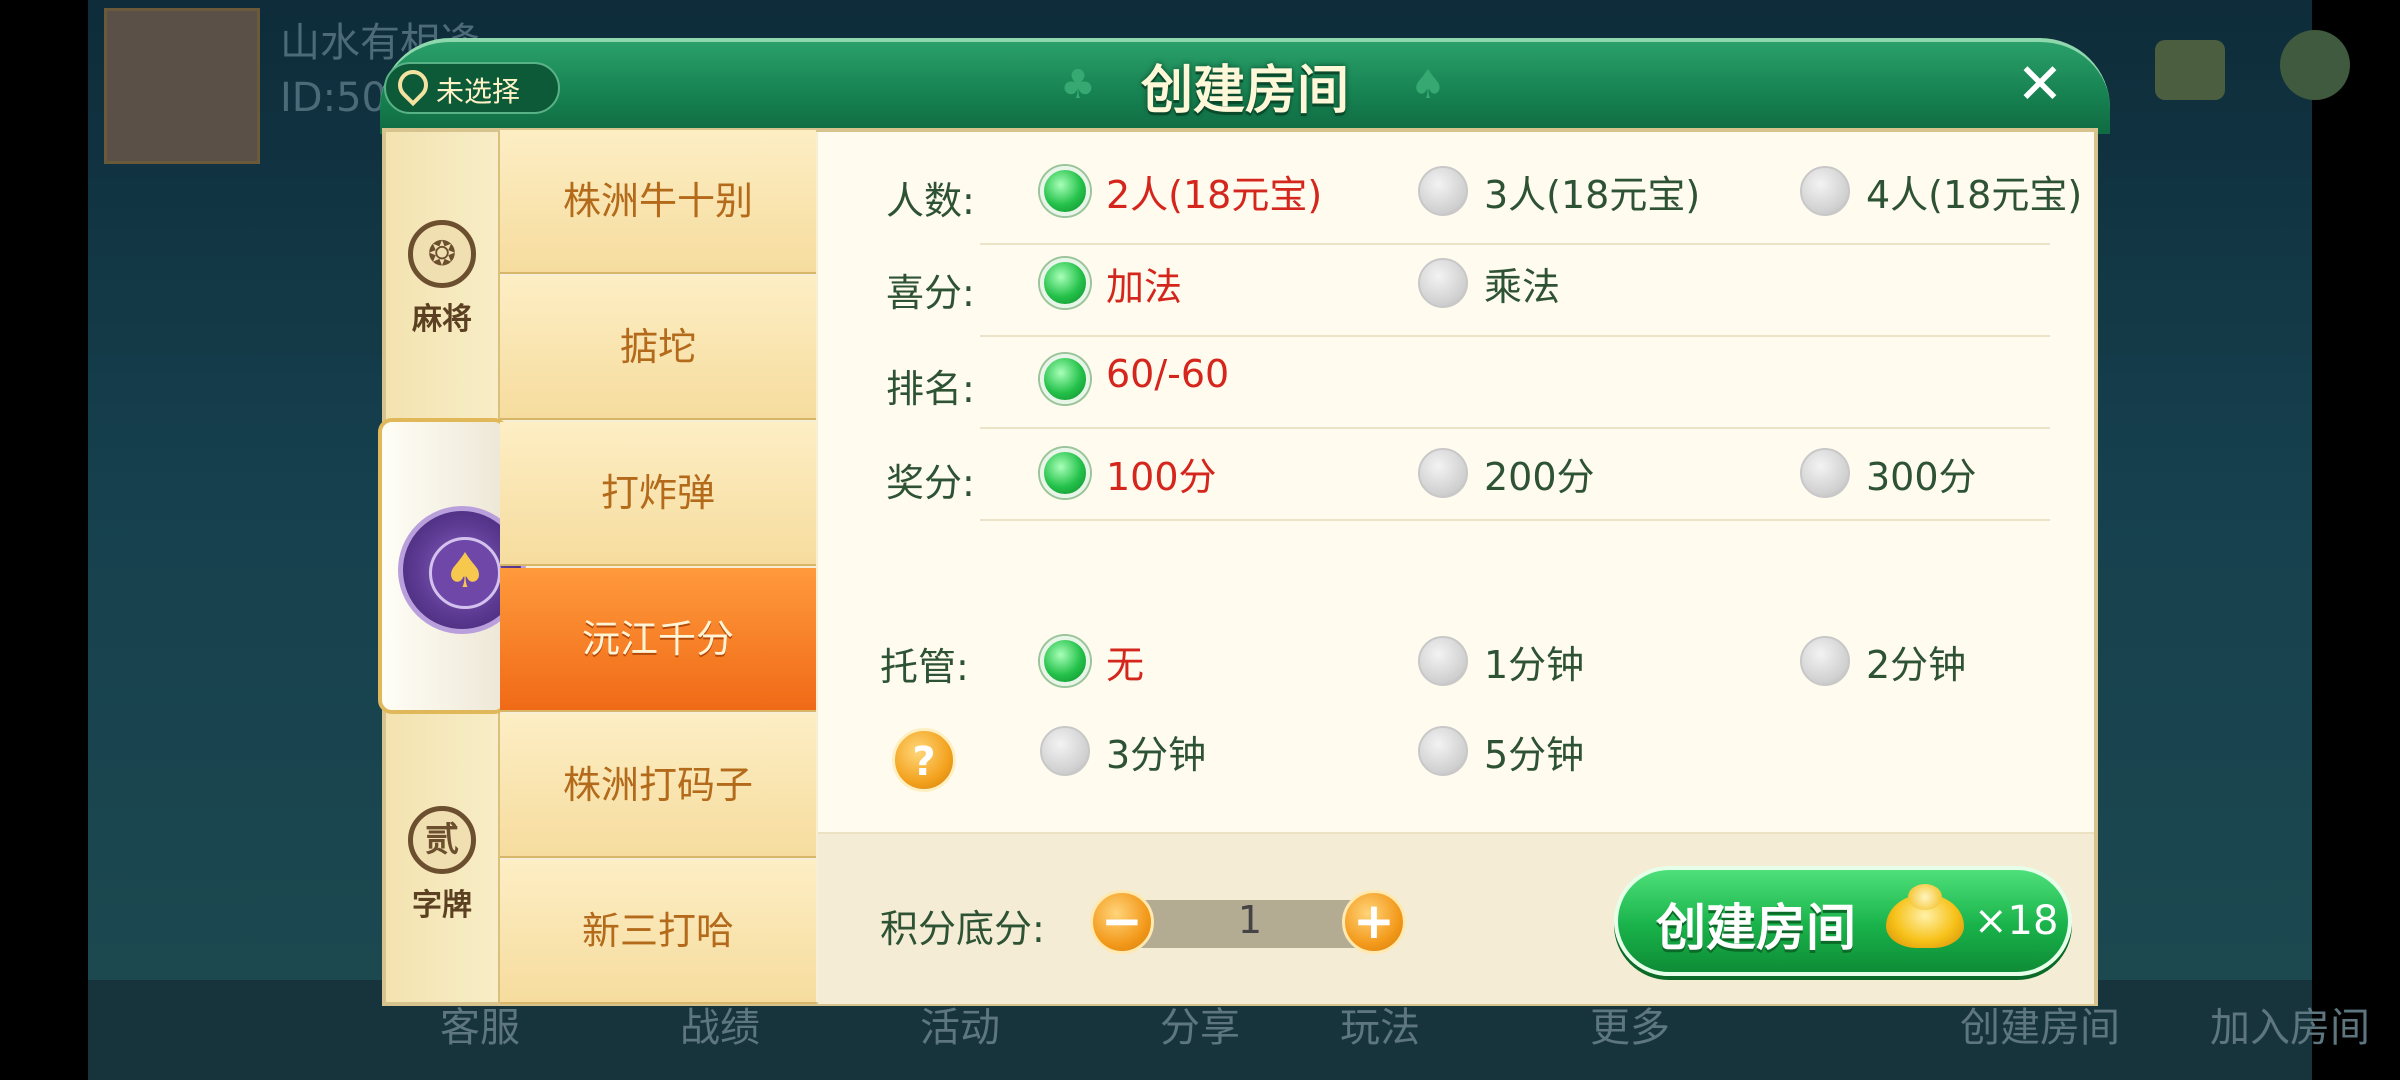 The image size is (2400, 1080). I want to click on game-item: 掂坨, so click(658, 348).